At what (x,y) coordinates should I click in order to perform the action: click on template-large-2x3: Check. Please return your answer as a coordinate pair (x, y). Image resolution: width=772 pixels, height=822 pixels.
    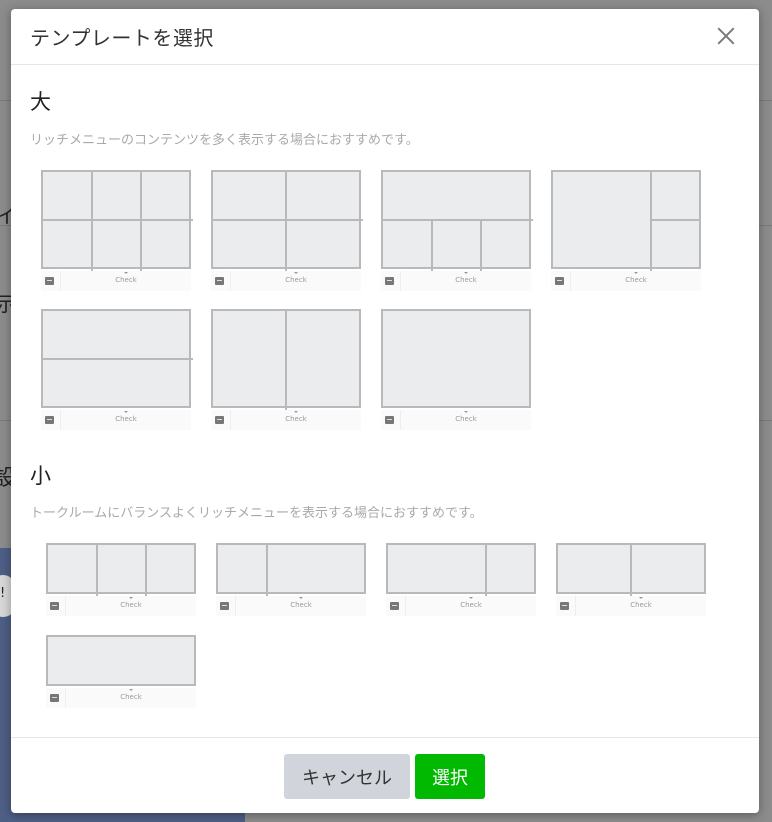
    Looking at the image, I should click on (117, 230).